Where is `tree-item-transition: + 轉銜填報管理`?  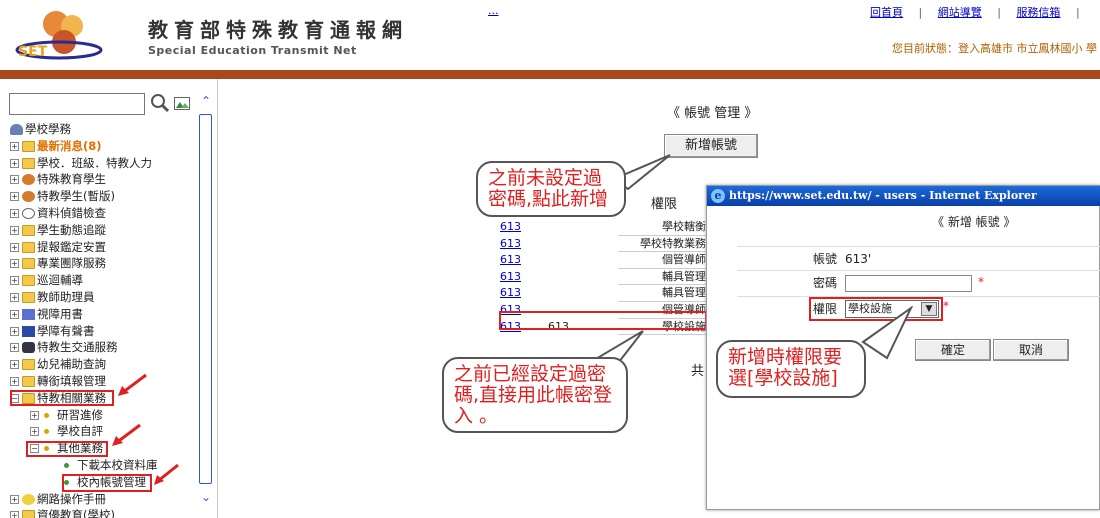
tree-item-transition: + 轉銜填報管理 is located at coordinates (105, 381).